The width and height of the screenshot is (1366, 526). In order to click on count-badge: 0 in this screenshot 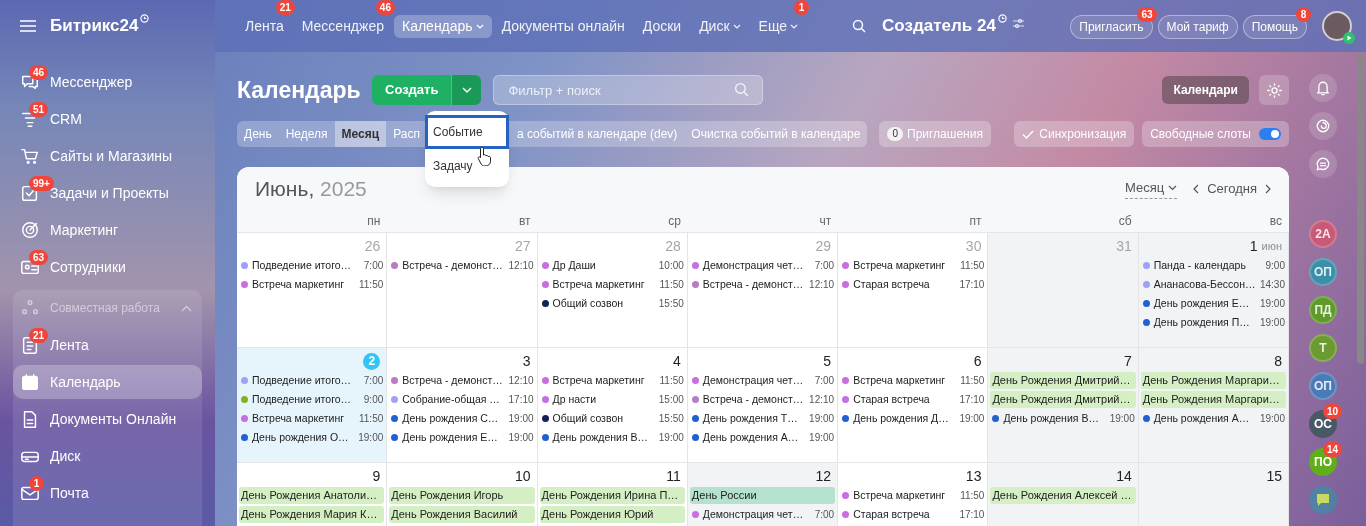, I will do `click(895, 134)`.